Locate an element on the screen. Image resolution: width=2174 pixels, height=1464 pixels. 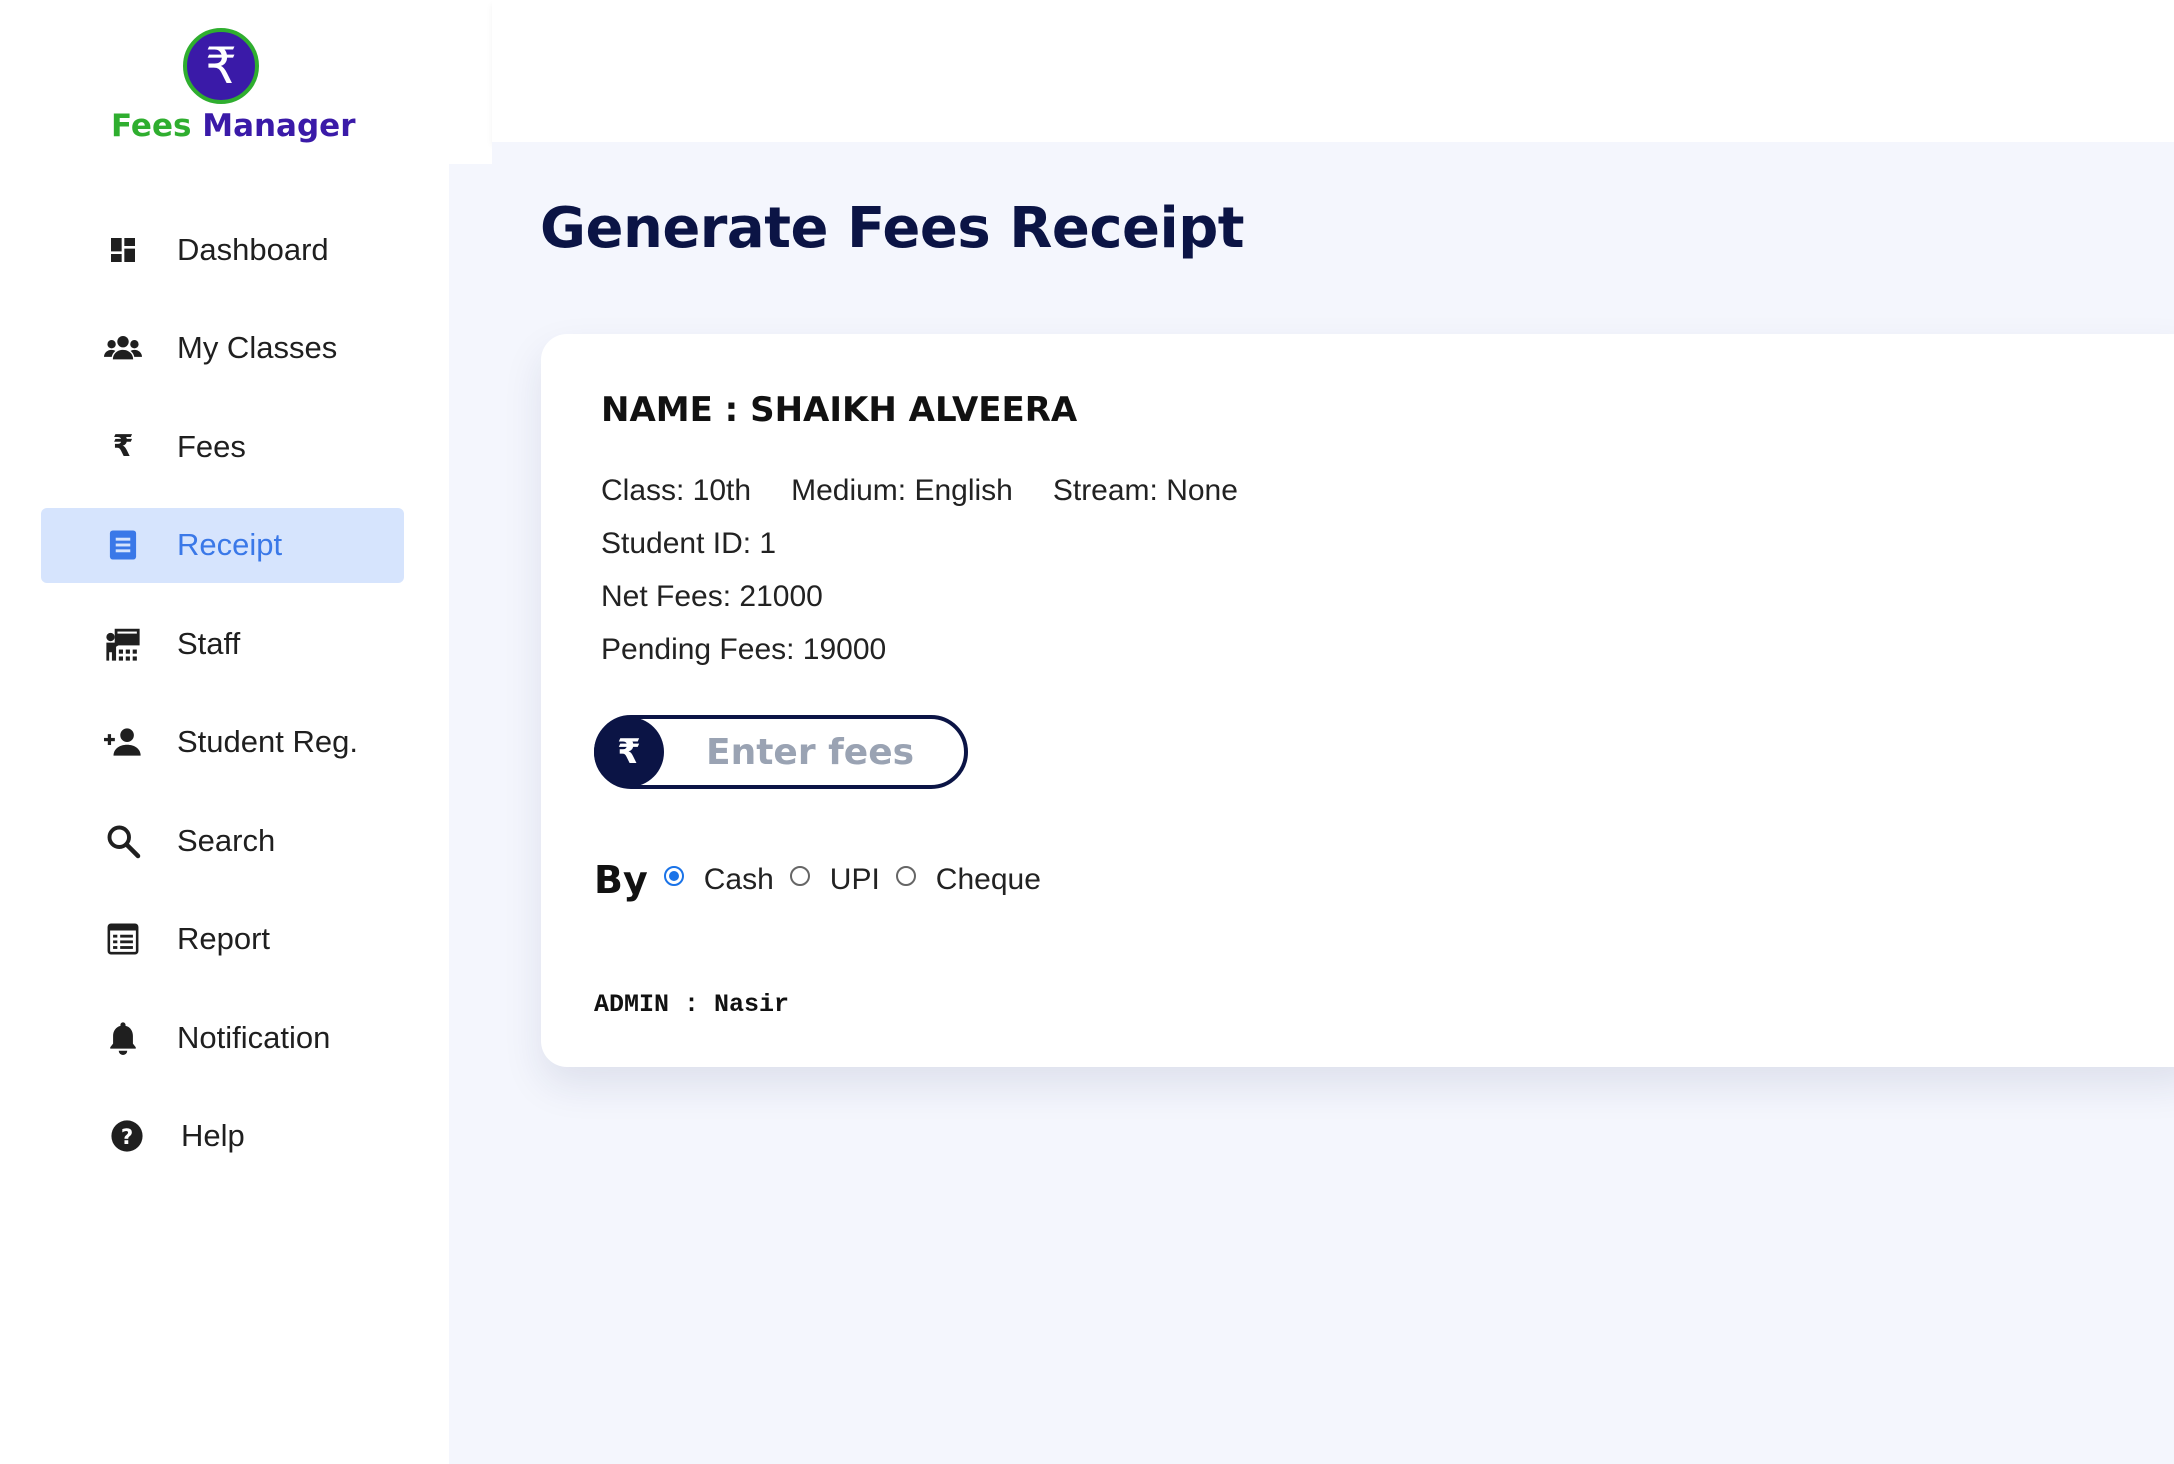
sidebar-item-fees: ₹ Fees is located at coordinates (222, 446).